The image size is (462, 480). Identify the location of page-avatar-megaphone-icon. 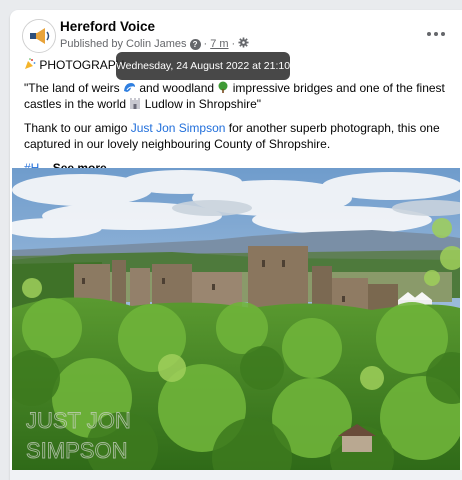
(39, 36).